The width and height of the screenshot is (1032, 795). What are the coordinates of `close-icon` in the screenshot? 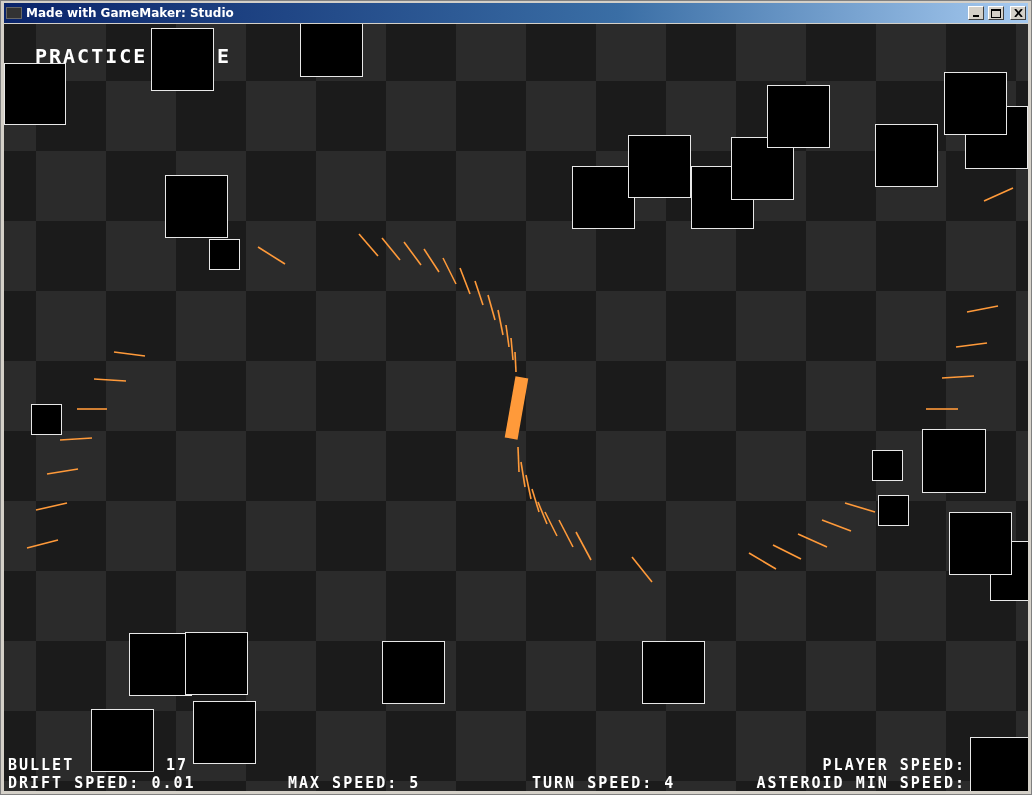 It's located at (1018, 13).